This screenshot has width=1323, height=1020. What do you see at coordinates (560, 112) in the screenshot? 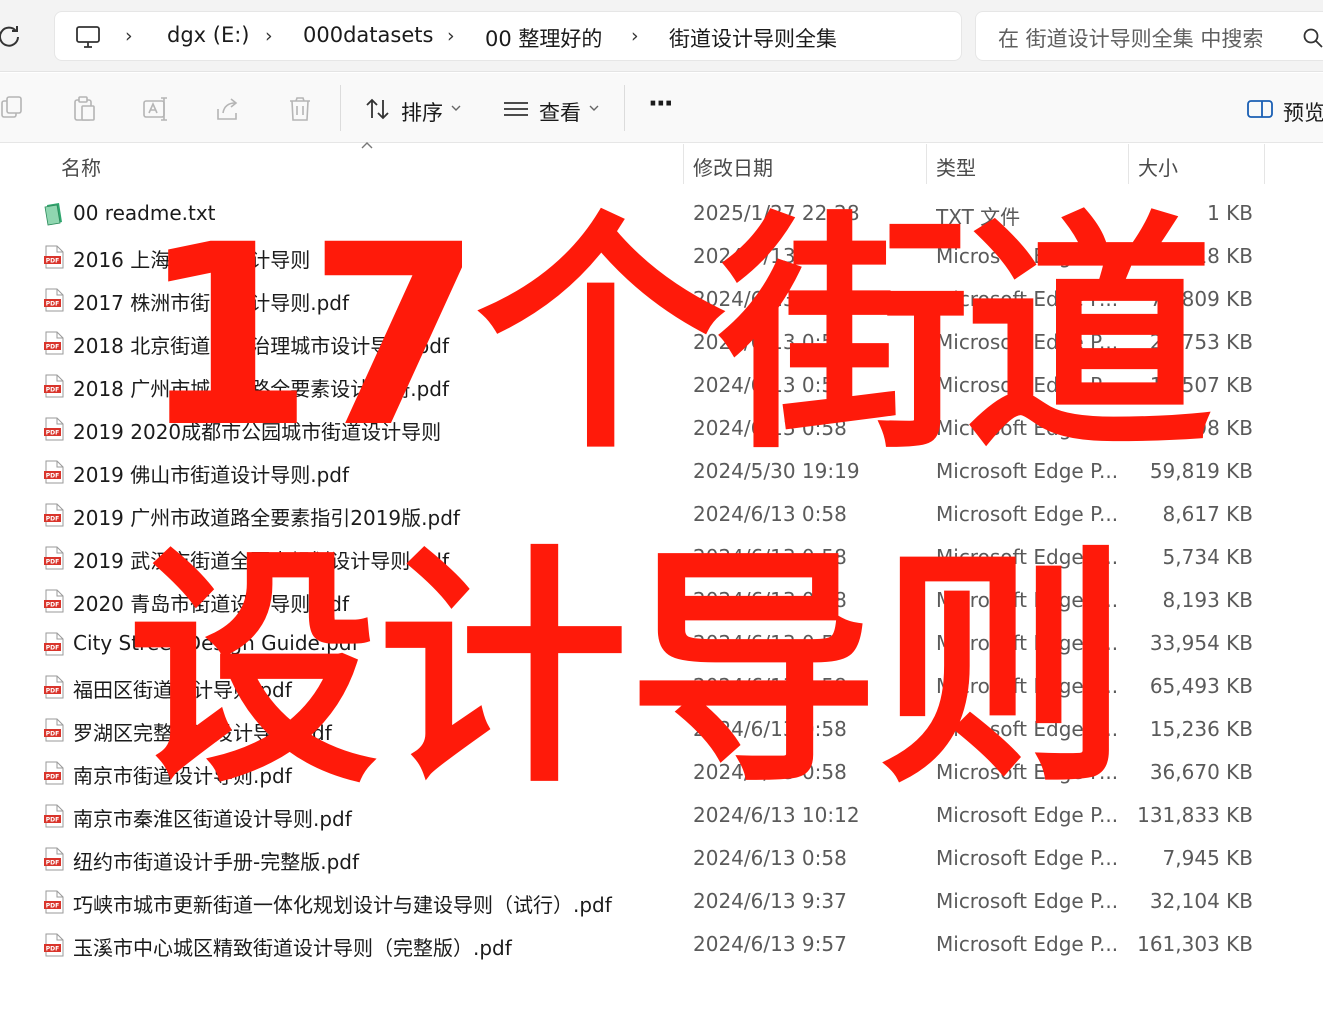
I see `view-button: 查看` at bounding box center [560, 112].